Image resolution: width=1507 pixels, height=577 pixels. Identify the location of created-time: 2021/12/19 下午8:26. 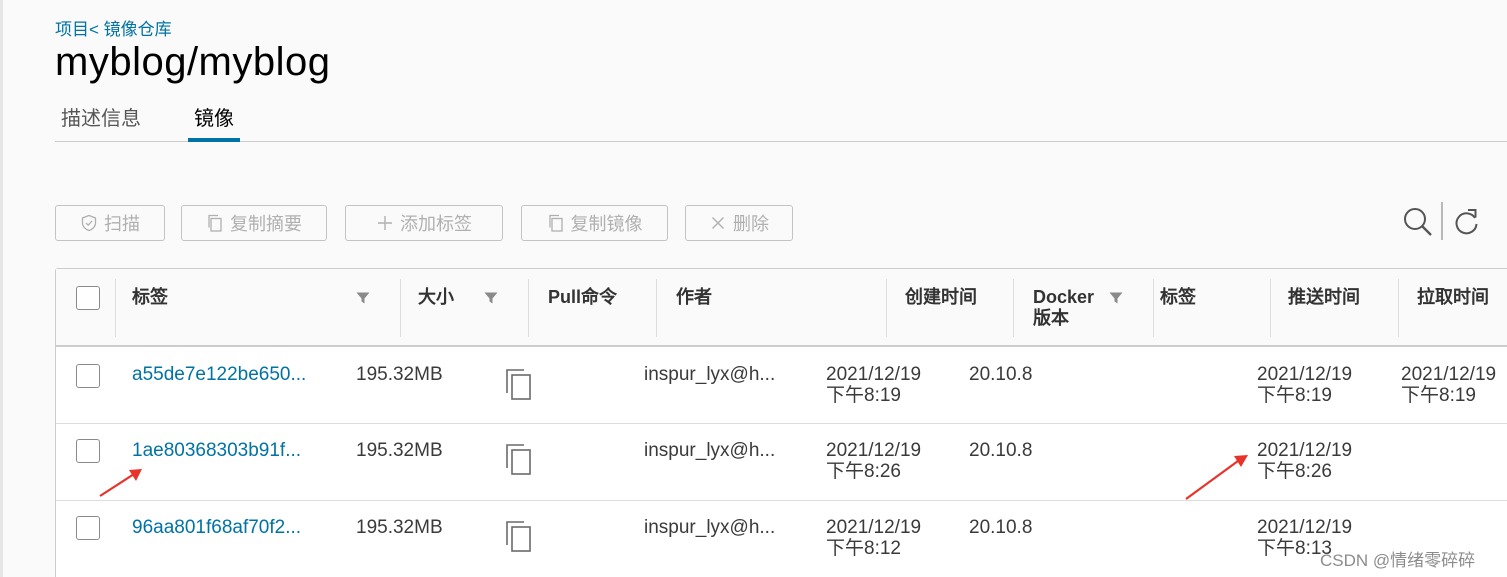
(873, 461).